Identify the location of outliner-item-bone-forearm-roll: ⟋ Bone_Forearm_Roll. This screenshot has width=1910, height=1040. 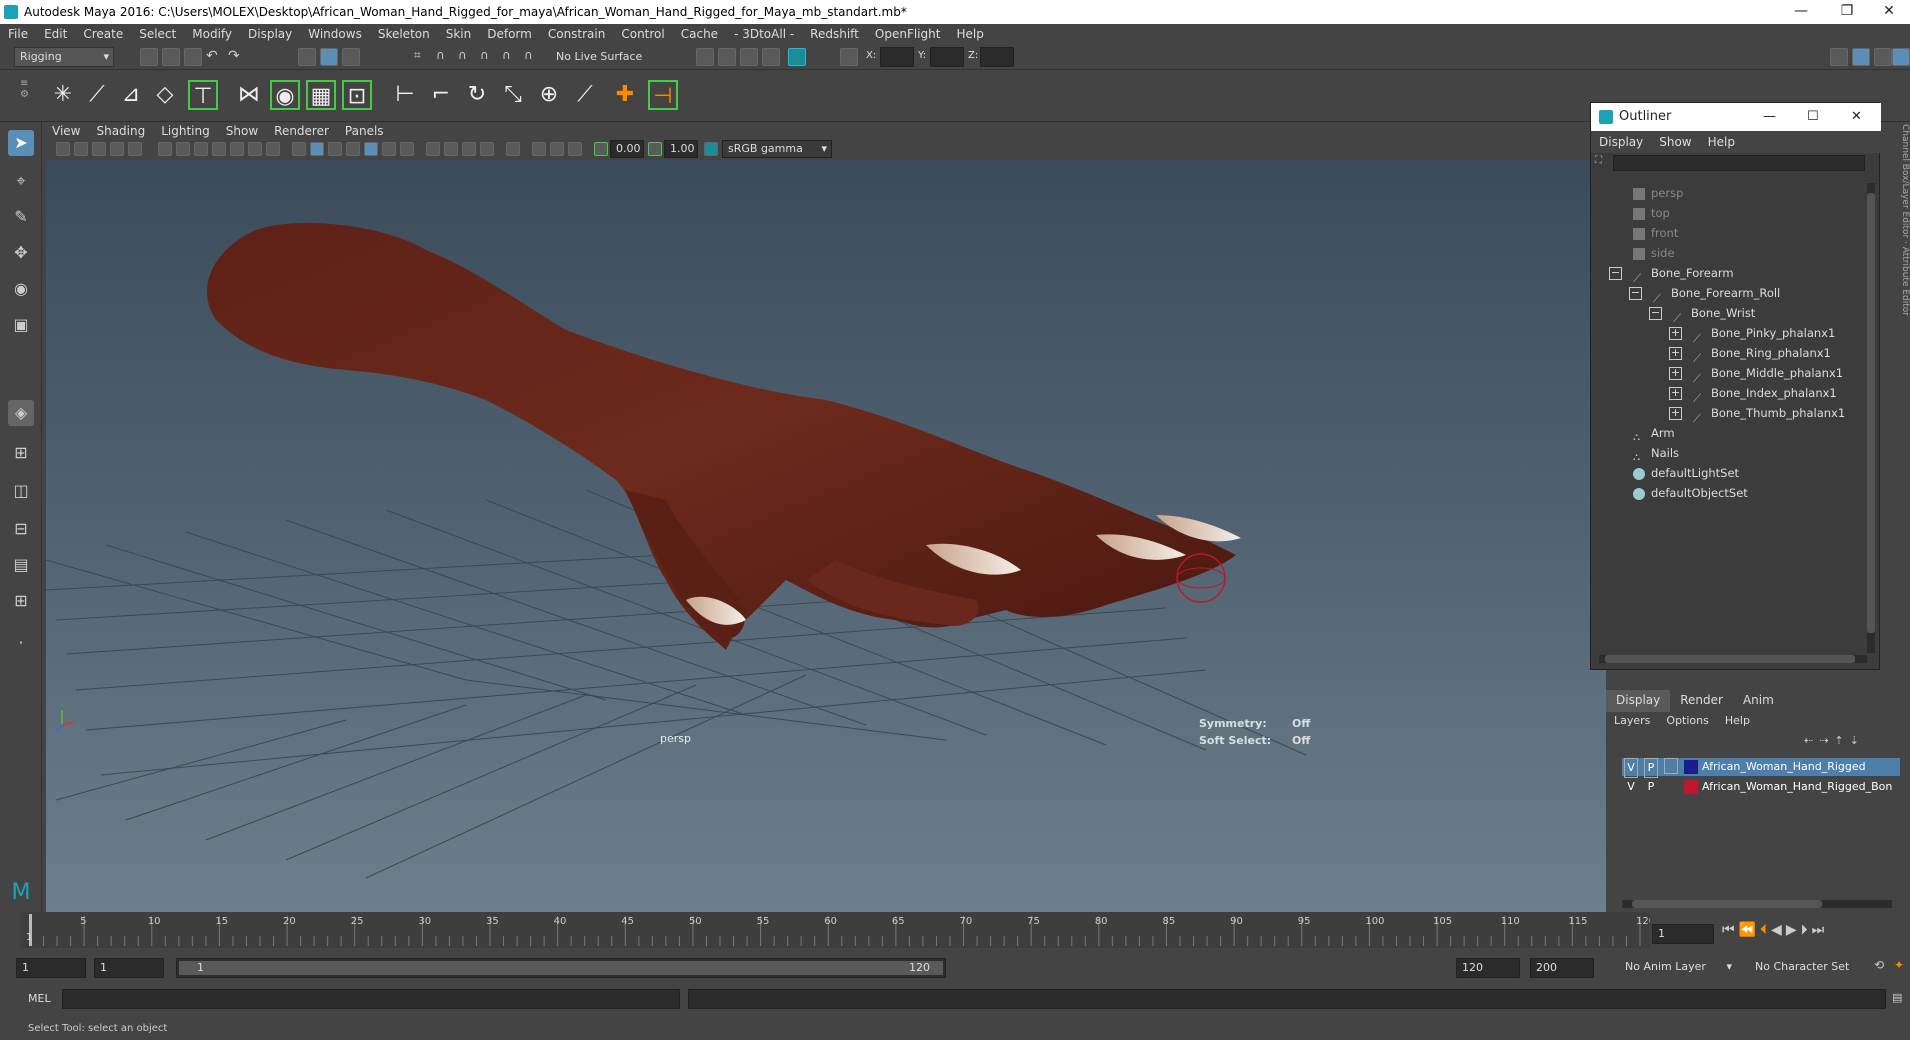
(1716, 294).